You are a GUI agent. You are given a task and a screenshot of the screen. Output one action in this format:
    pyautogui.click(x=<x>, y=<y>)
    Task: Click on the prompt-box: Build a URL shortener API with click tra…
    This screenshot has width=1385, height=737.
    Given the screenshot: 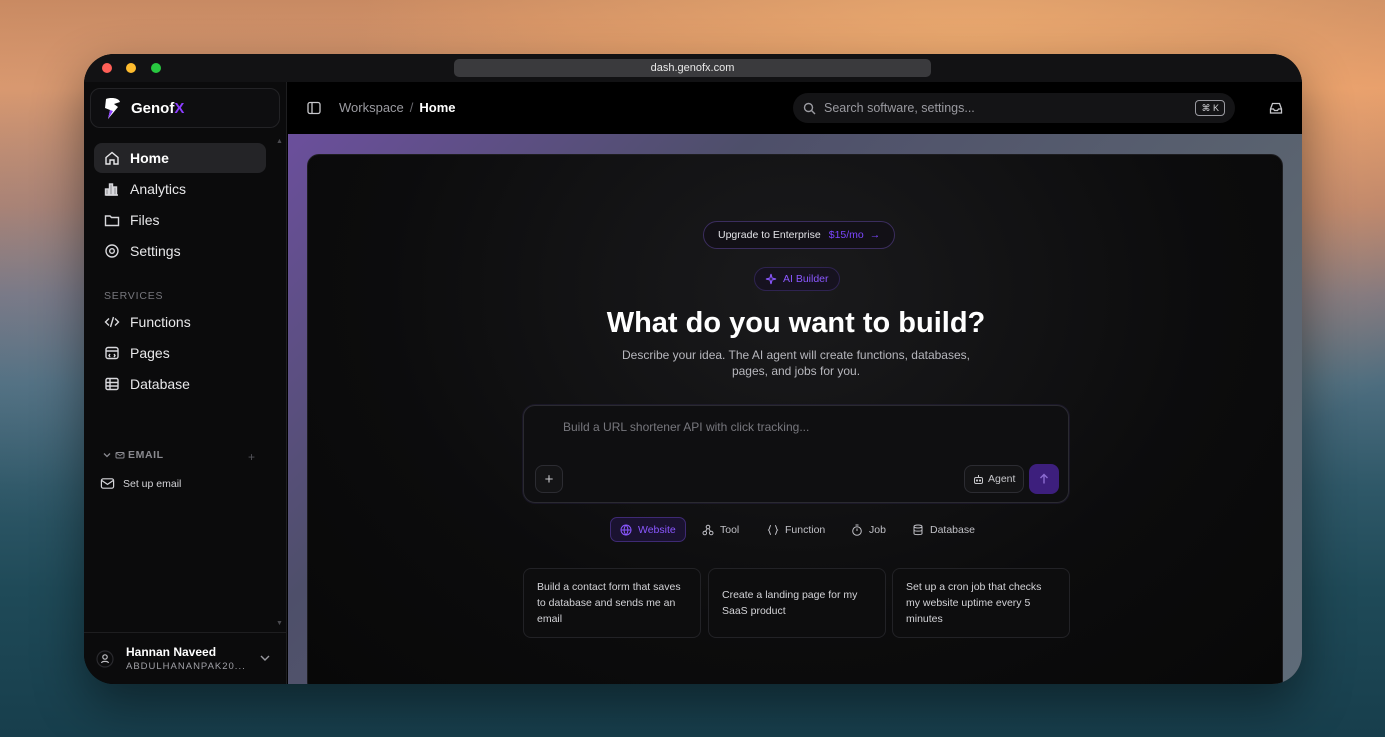 What is the action you would take?
    pyautogui.click(x=796, y=454)
    